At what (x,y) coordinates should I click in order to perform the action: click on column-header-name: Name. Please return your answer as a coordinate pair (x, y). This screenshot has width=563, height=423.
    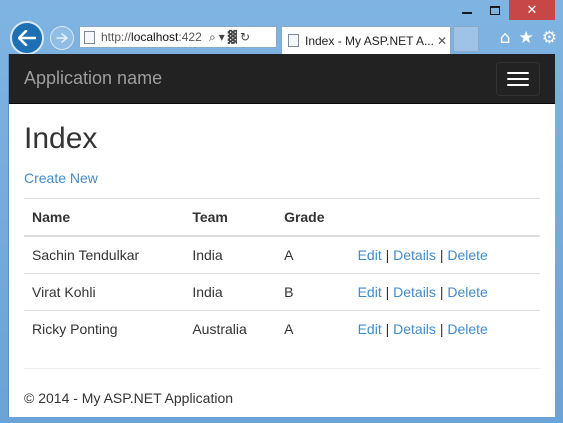
    Looking at the image, I should click on (104, 217).